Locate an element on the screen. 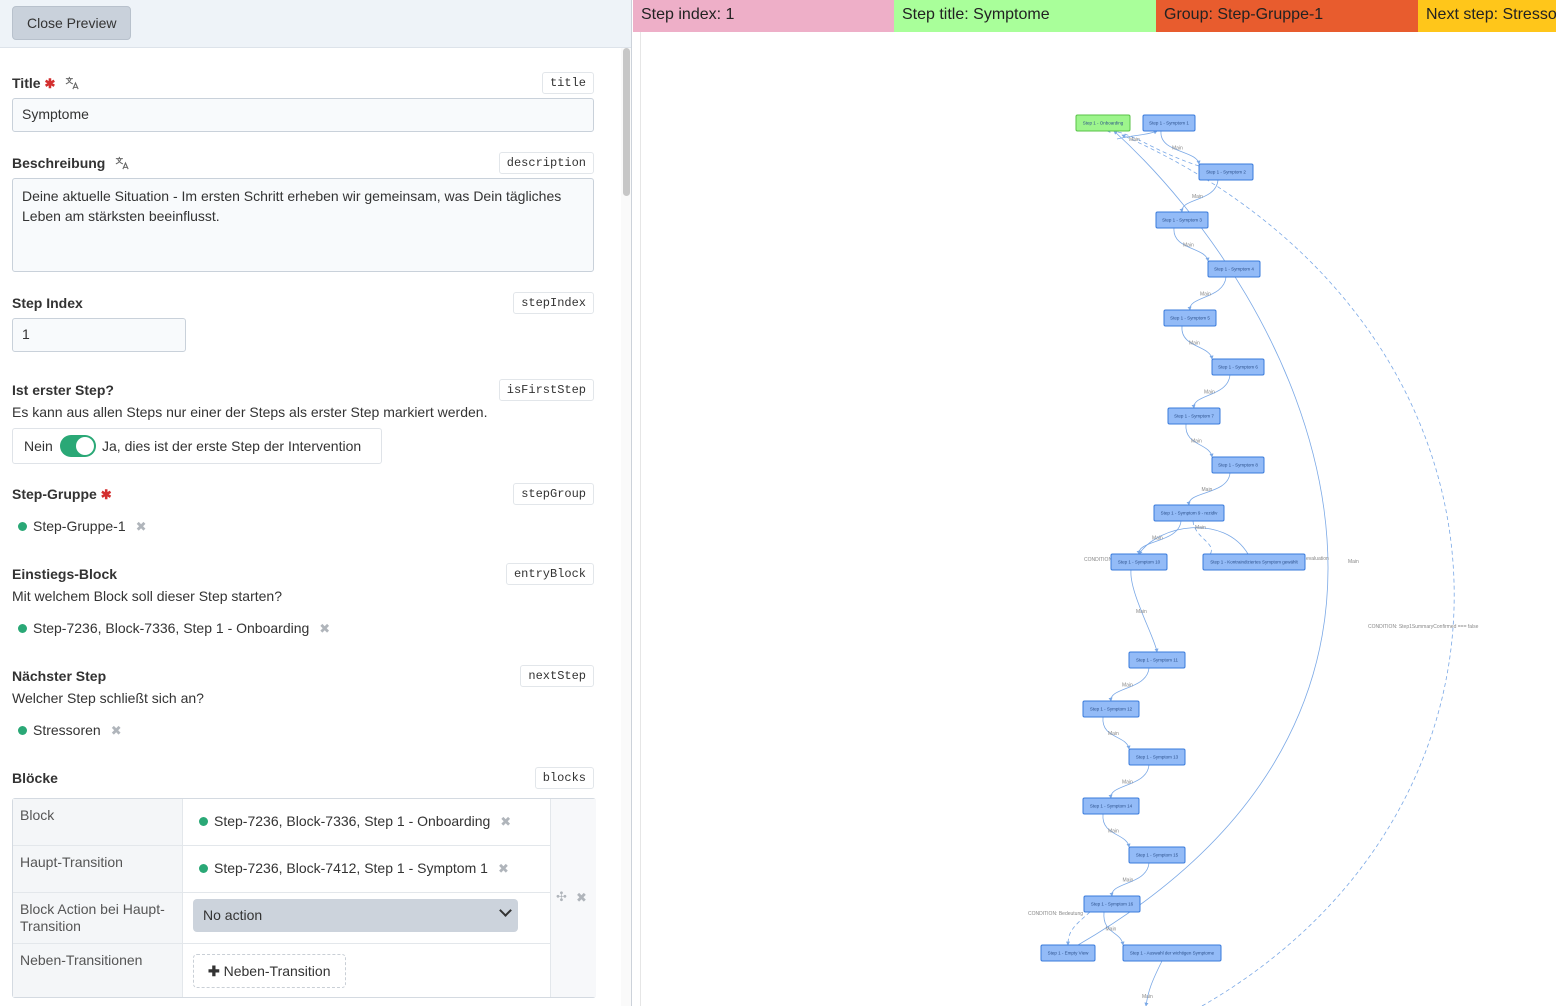  field-key-badge: description is located at coordinates (546, 163).